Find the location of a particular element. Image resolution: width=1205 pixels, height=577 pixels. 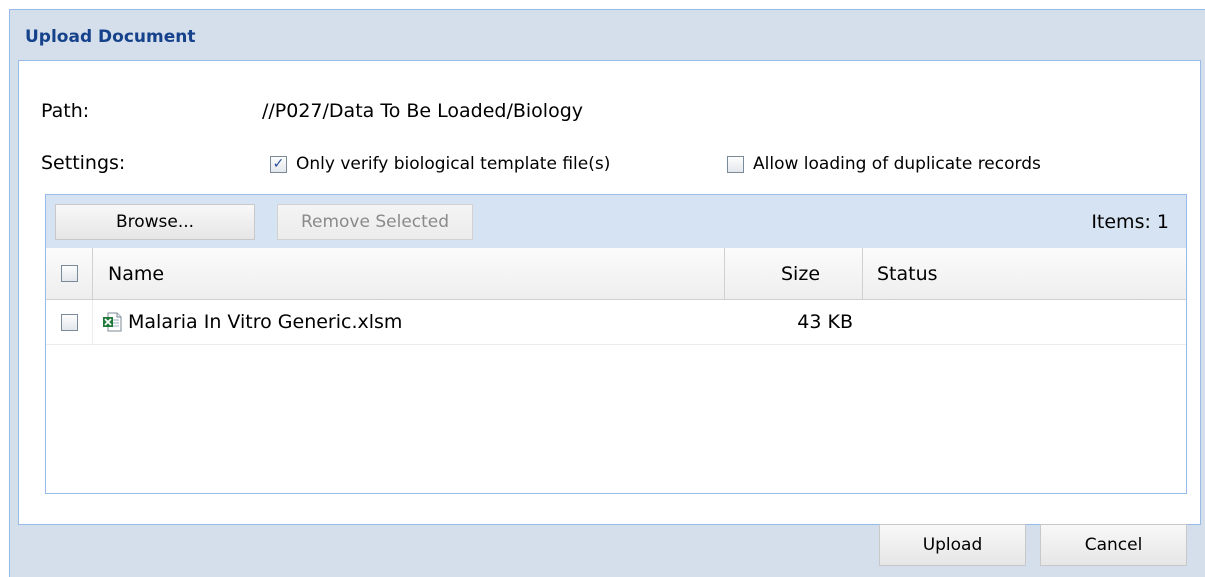

column-header-status: Status is located at coordinates (1024, 273).